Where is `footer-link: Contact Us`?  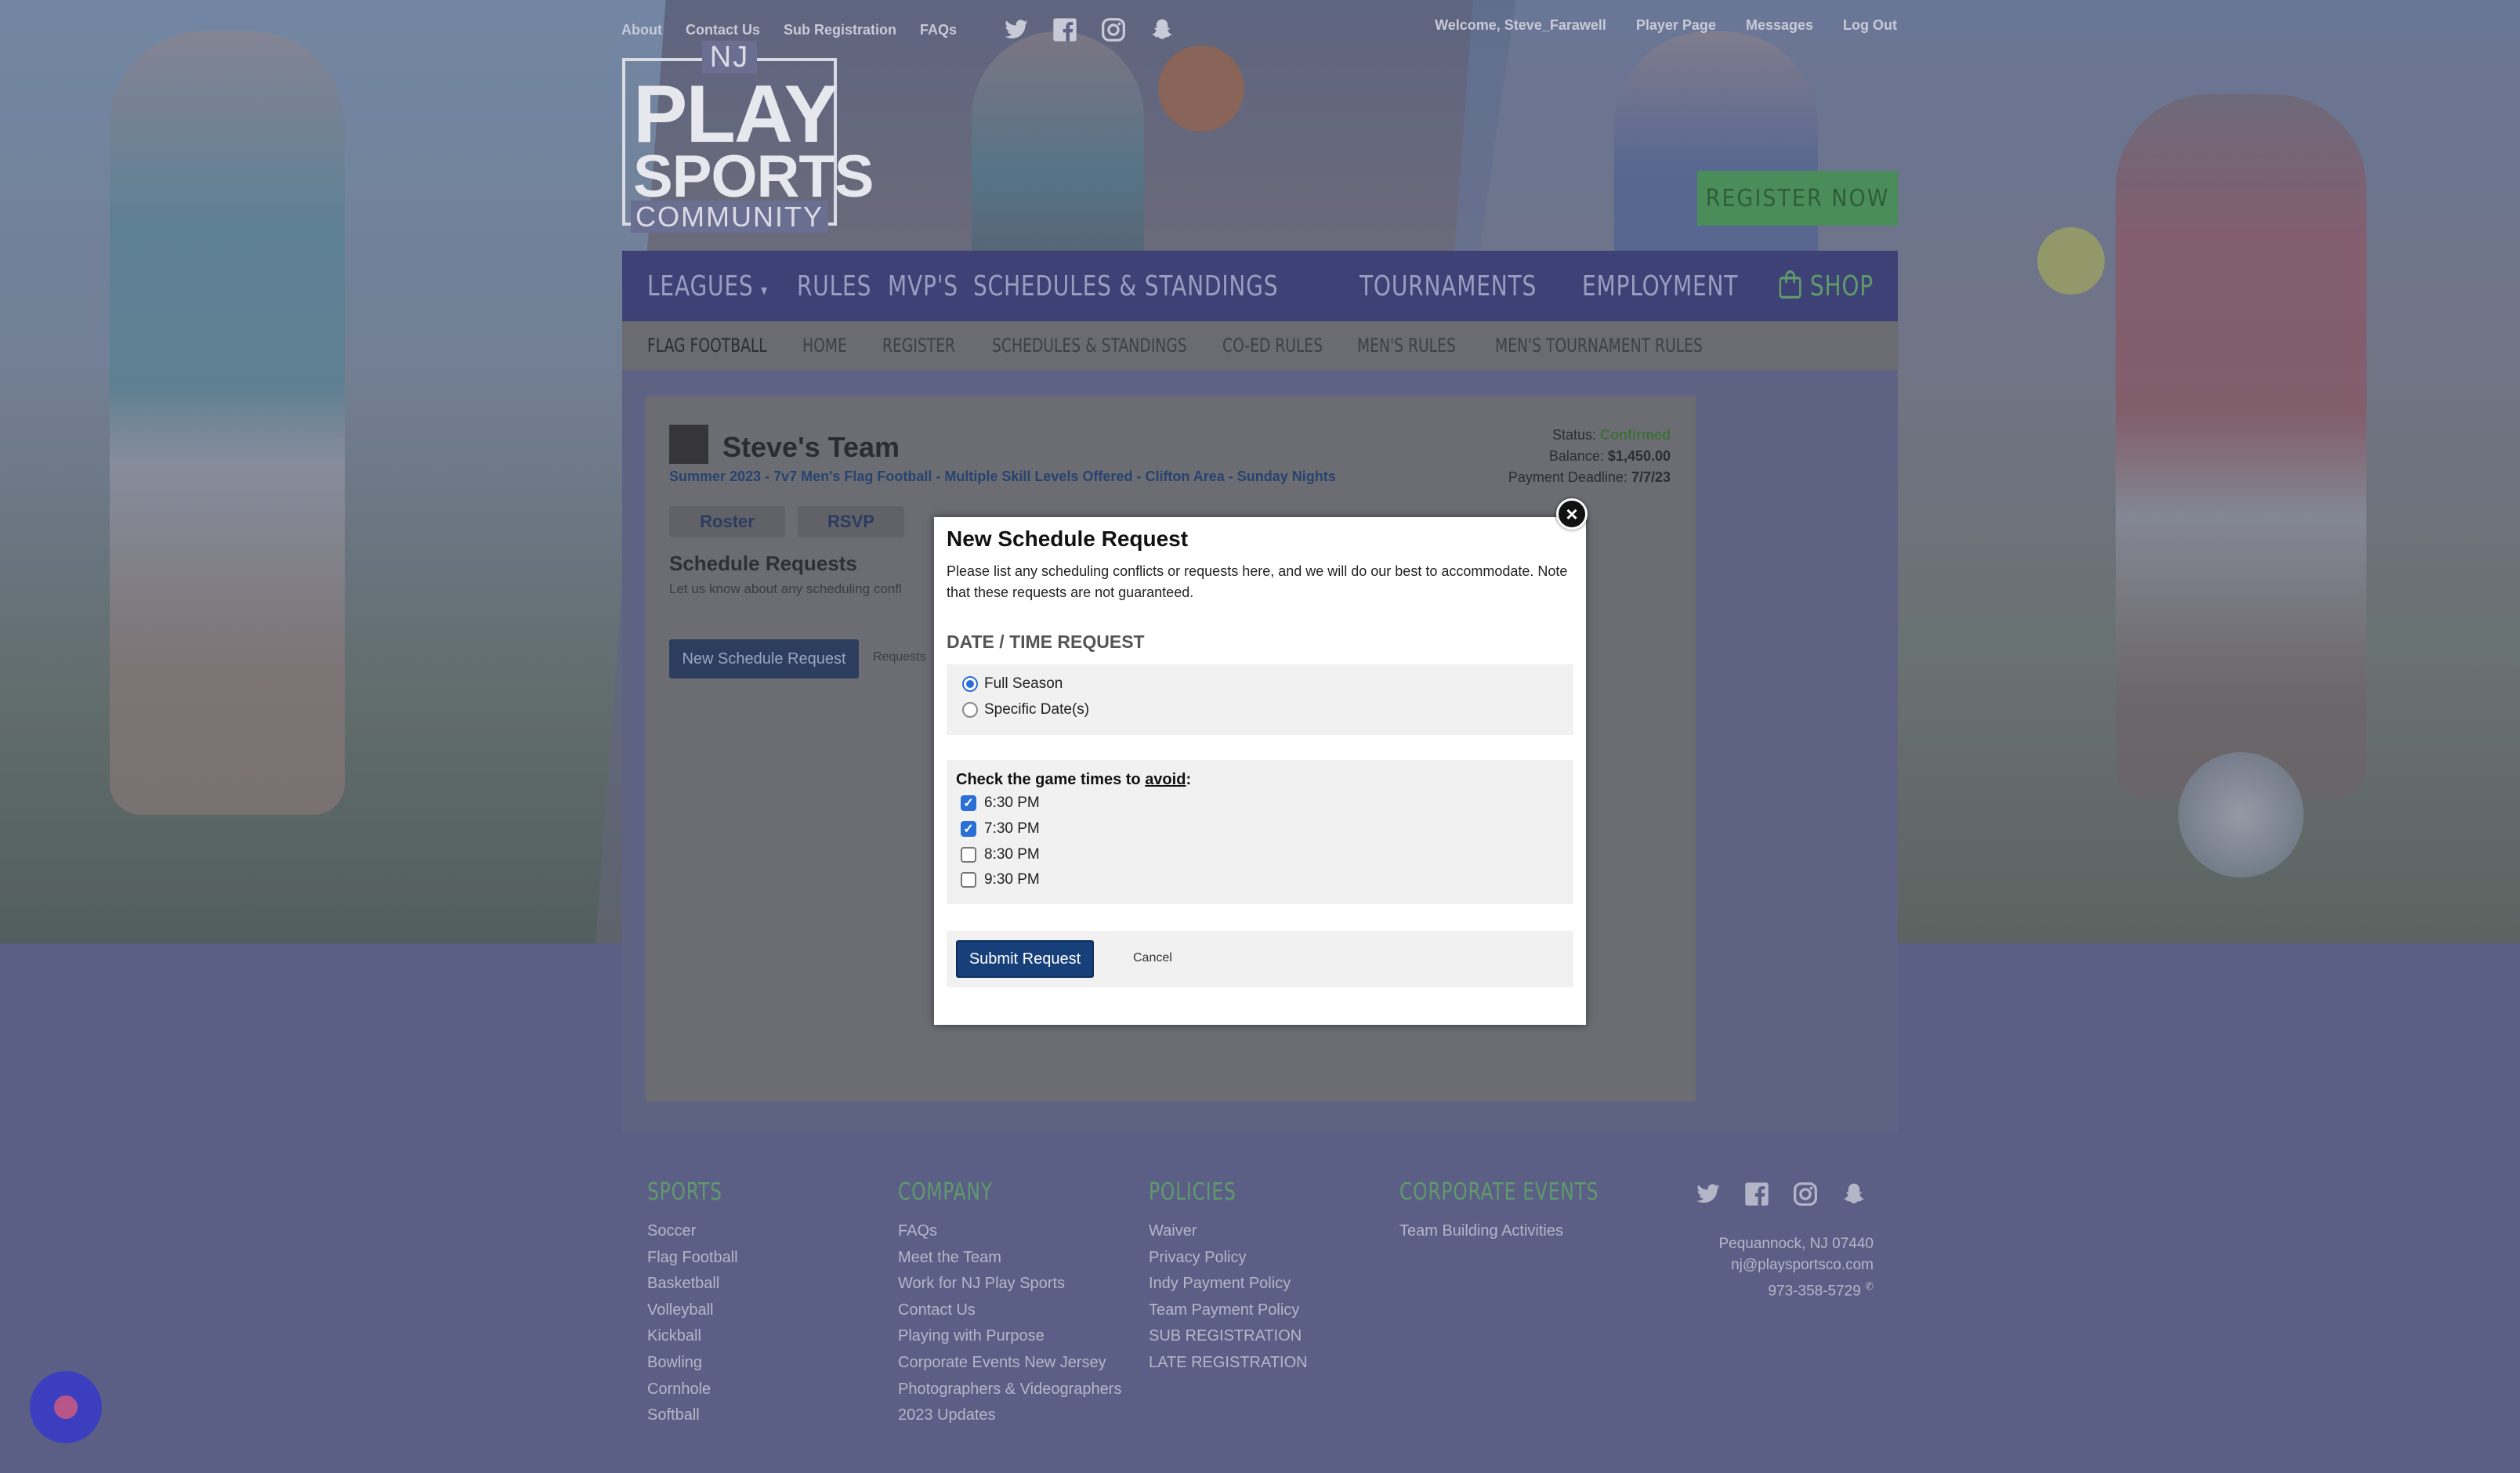
footer-link: Contact Us is located at coordinates (1009, 1310).